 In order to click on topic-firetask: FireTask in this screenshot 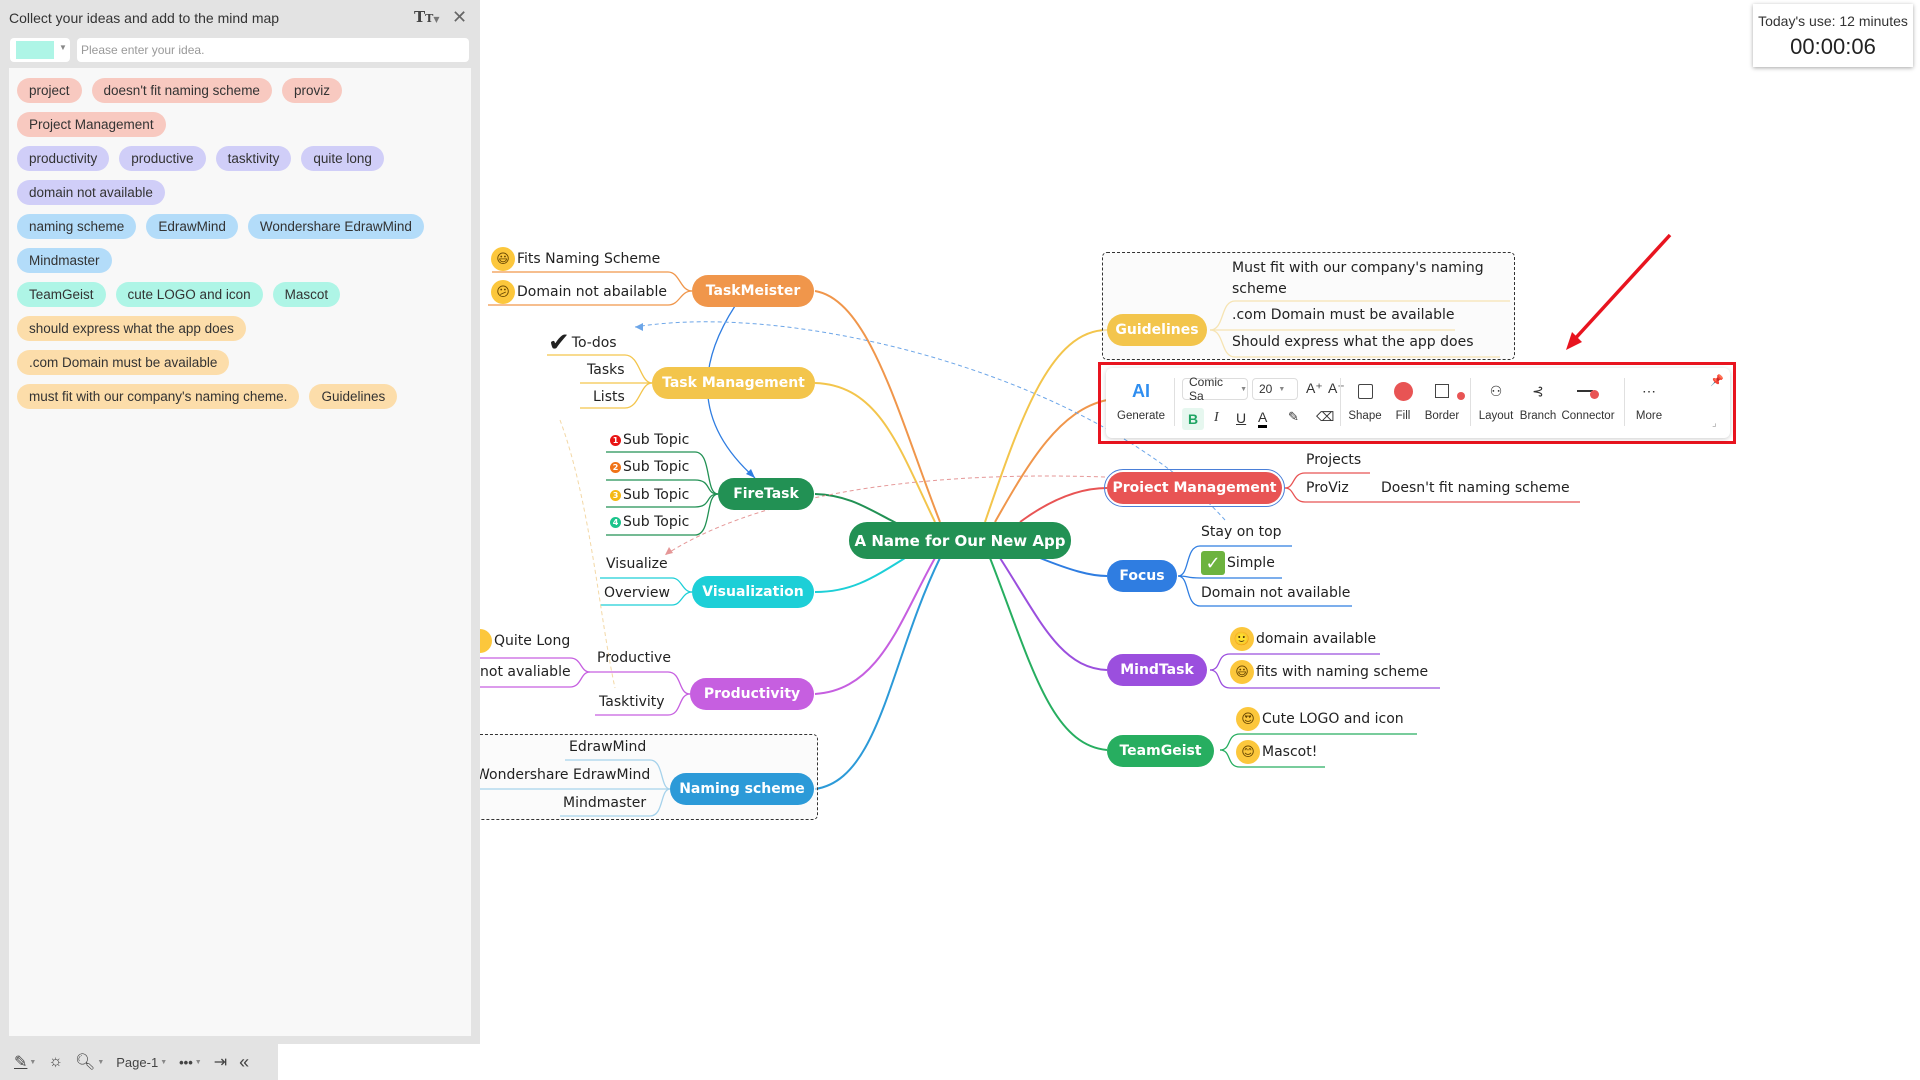, I will do `click(766, 494)`.